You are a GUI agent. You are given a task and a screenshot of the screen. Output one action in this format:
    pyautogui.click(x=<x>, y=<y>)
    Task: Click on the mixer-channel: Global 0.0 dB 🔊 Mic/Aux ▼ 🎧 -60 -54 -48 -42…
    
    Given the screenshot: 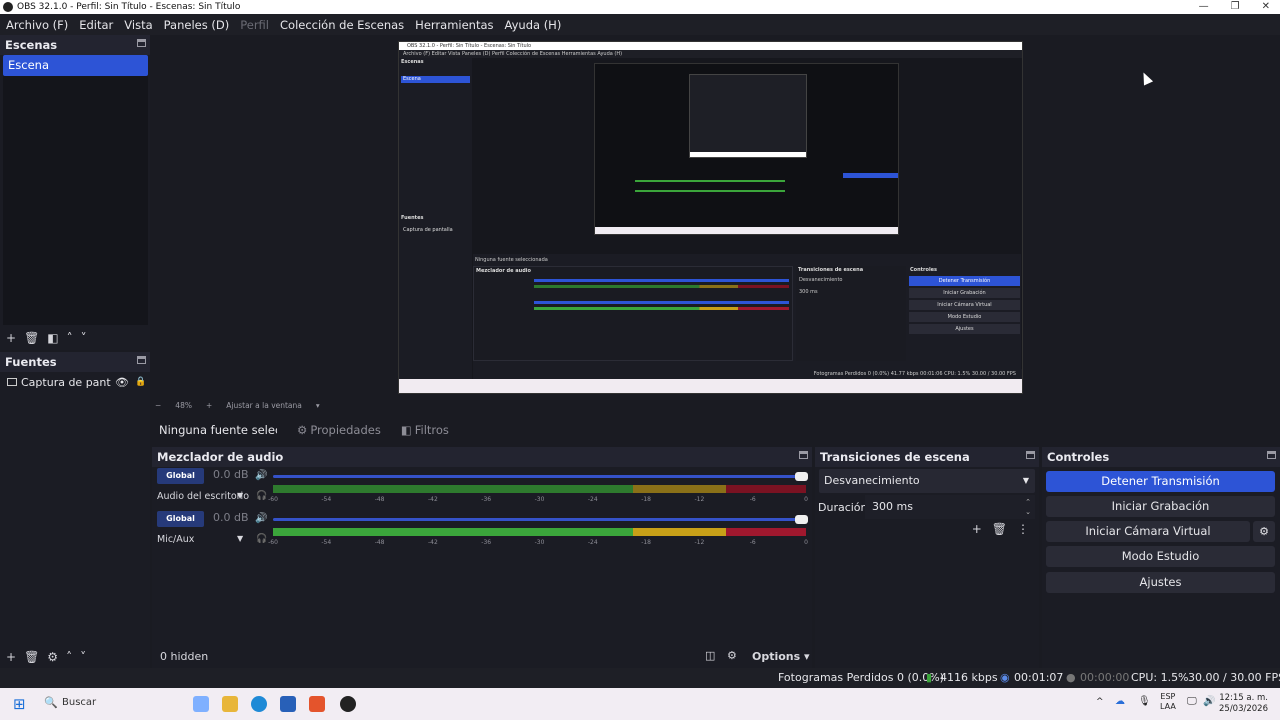 What is the action you would take?
    pyautogui.click(x=482, y=531)
    